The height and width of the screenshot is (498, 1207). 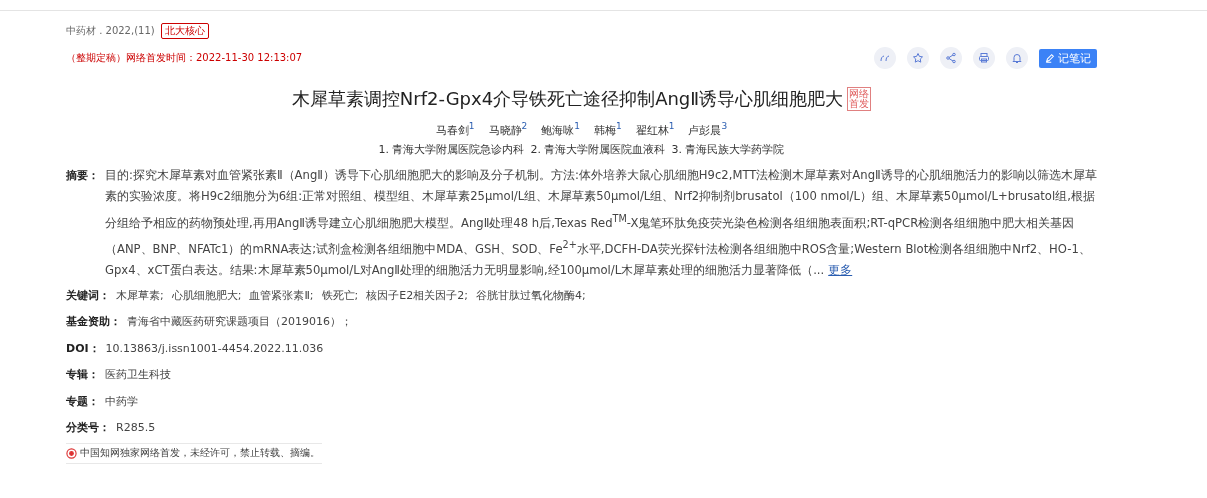 What do you see at coordinates (88, 428) in the screenshot?
I see `field-label: 分类号：` at bounding box center [88, 428].